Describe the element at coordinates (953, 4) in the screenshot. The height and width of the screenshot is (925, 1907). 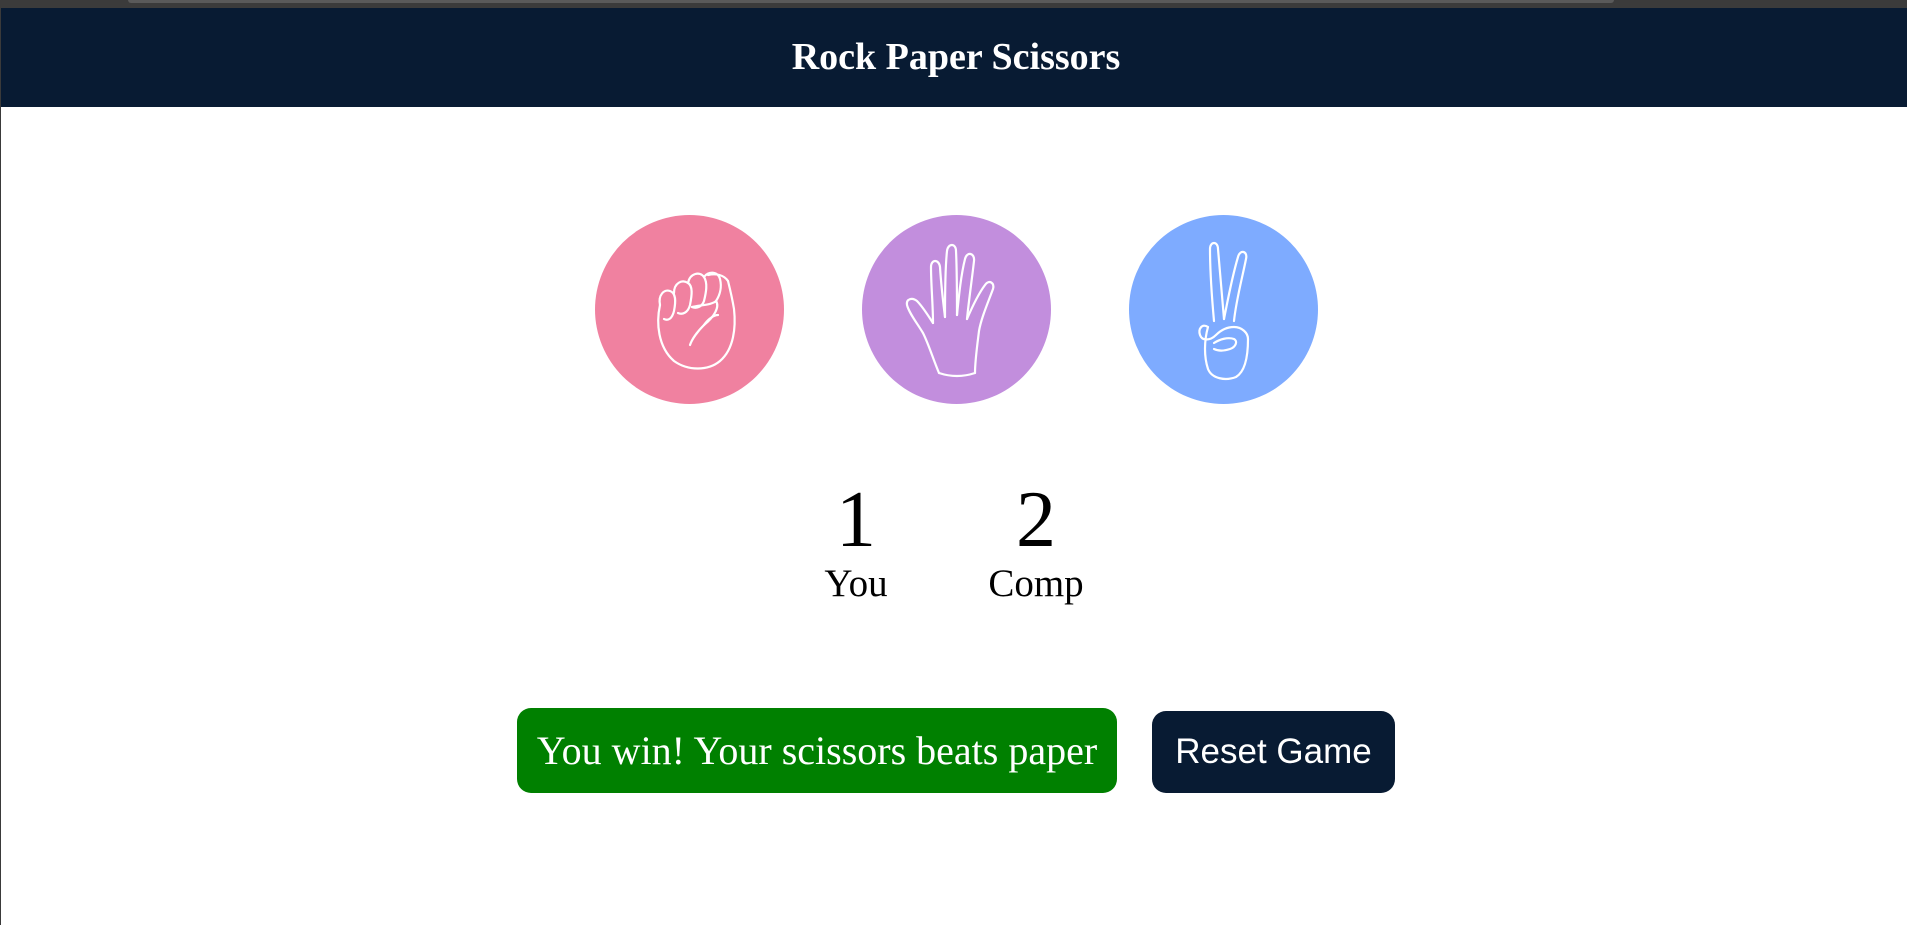
I see `window-top-strip` at that location.